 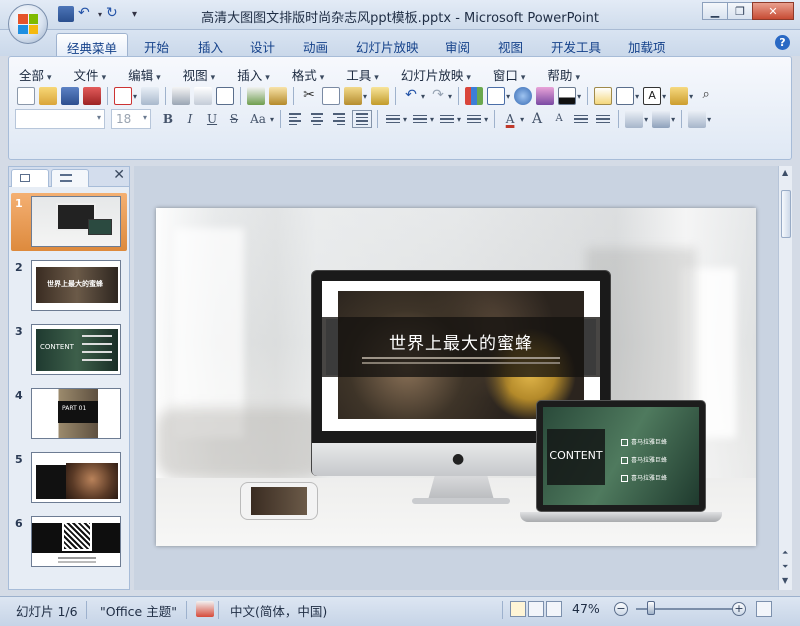 What do you see at coordinates (586, 608) in the screenshot?
I see `zoom-level: 47%` at bounding box center [586, 608].